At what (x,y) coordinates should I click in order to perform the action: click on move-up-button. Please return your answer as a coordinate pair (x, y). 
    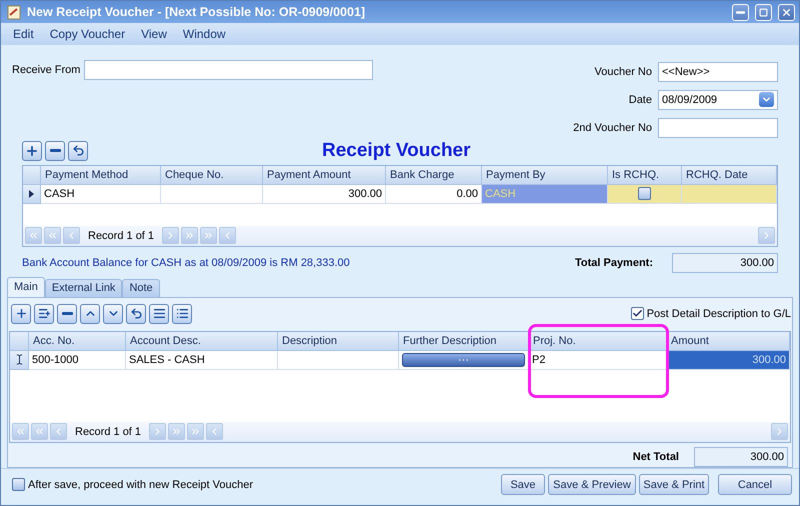
    Looking at the image, I should click on (90, 314).